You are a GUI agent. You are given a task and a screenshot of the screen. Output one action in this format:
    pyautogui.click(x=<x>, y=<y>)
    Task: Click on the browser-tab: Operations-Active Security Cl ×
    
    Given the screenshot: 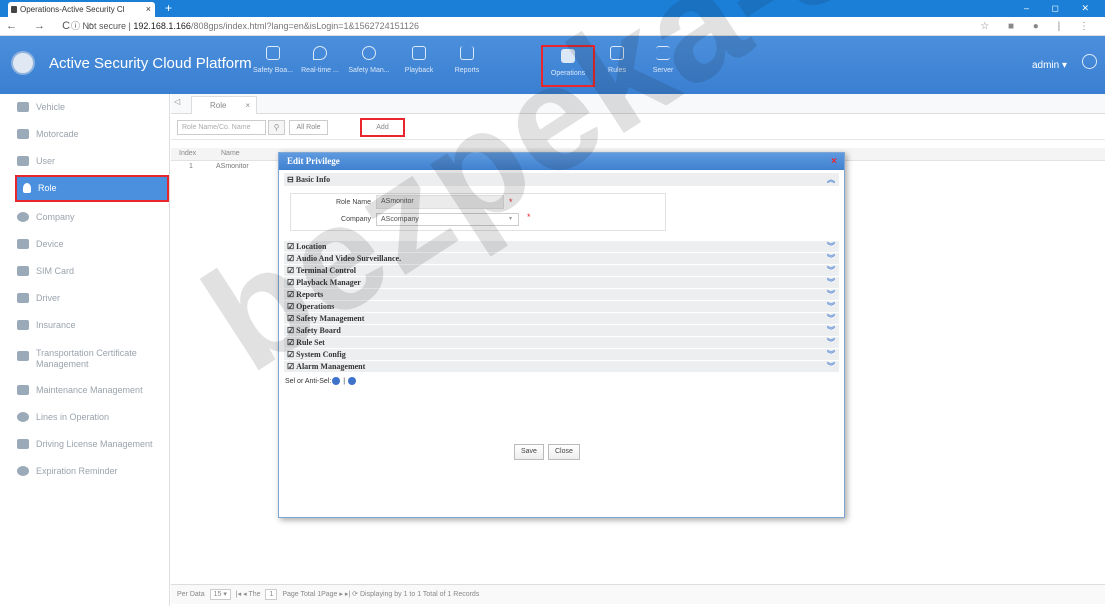 What is the action you would take?
    pyautogui.click(x=81, y=9)
    